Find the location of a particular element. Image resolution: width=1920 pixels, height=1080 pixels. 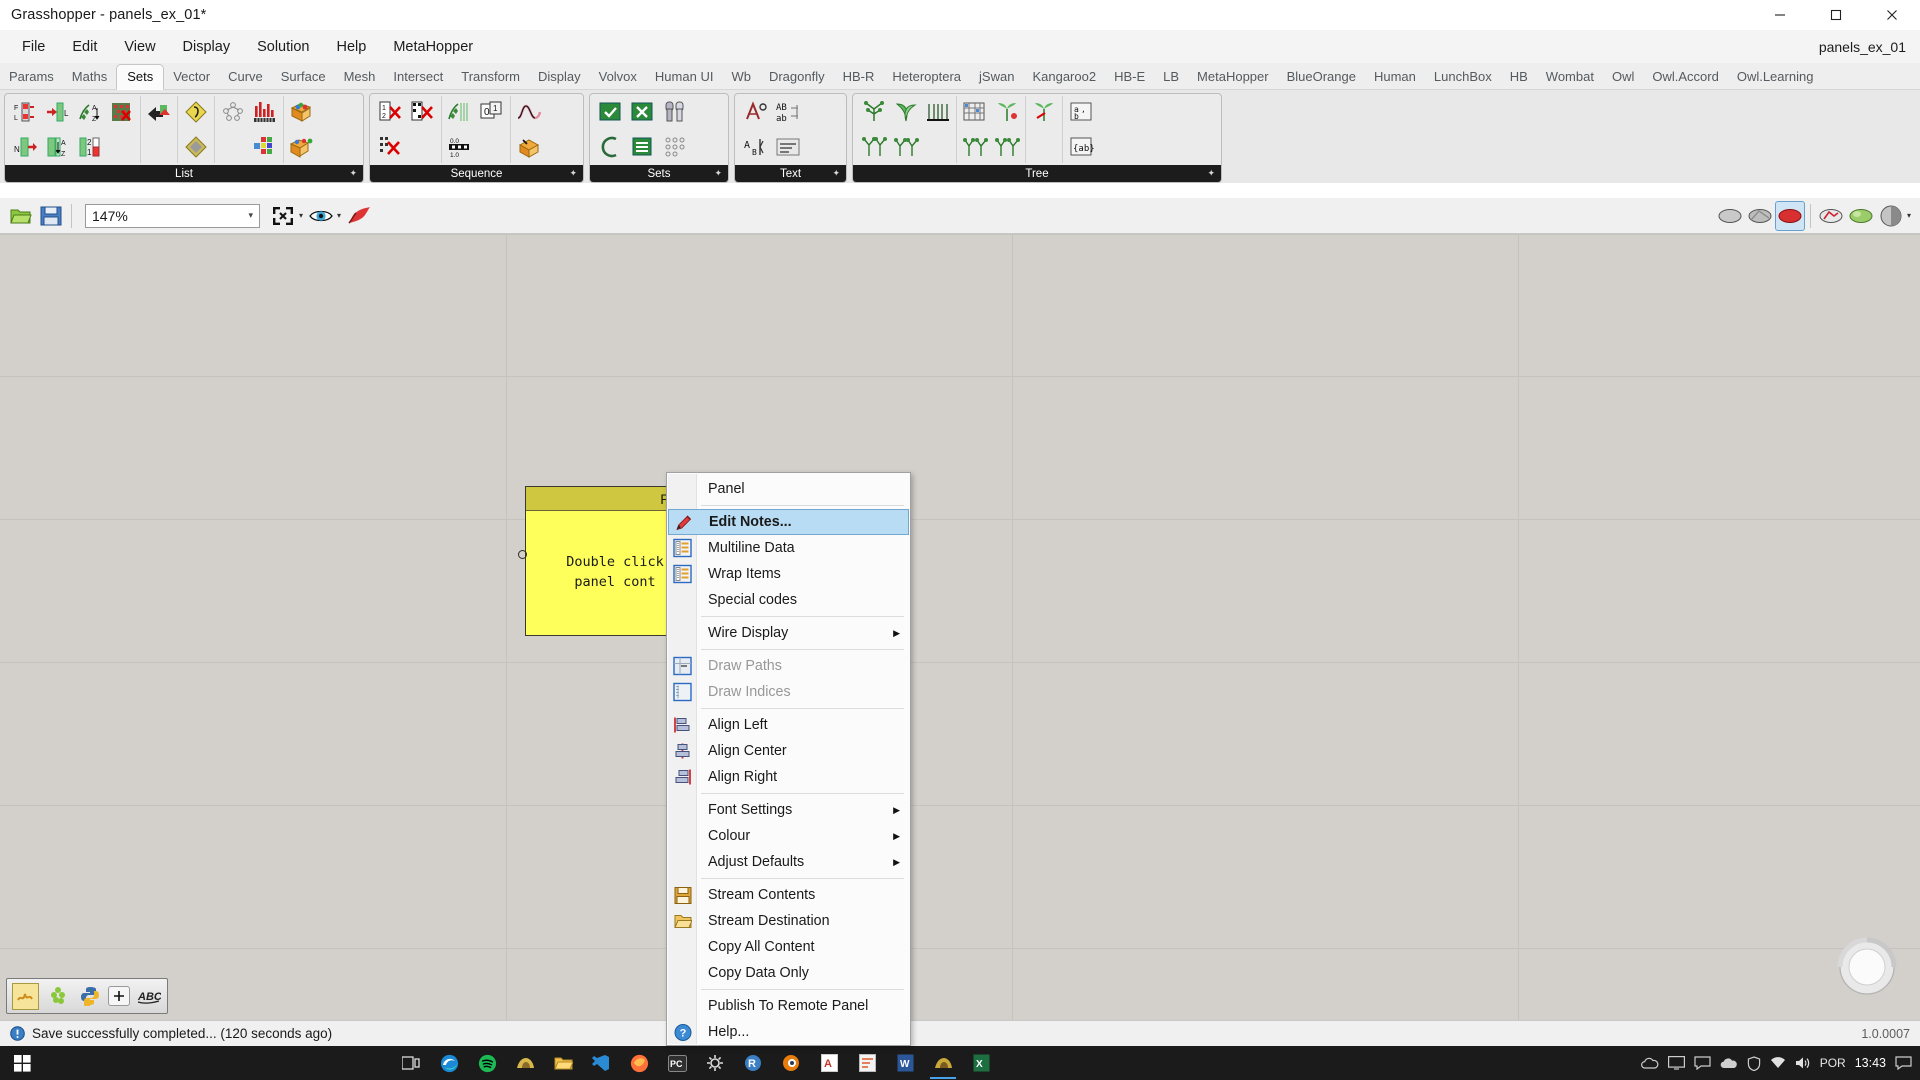

onedrive-icon is located at coordinates (1649, 1063).